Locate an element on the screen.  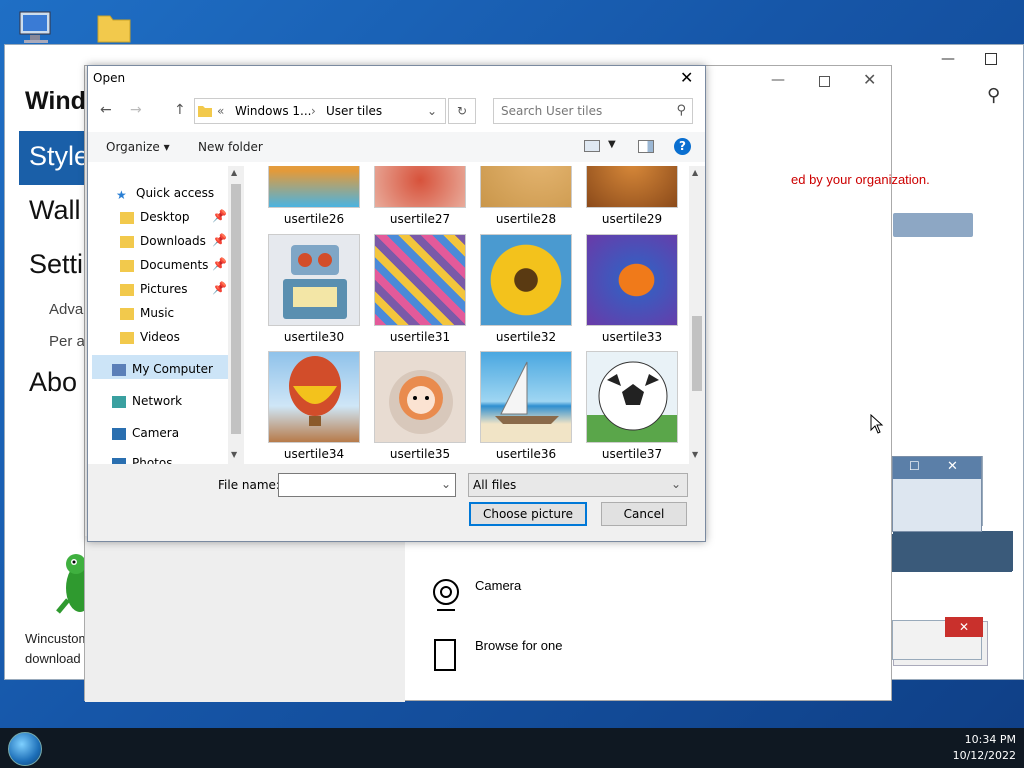
file-scrollbar: ▲ ▼ is located at coordinates (697, 315).